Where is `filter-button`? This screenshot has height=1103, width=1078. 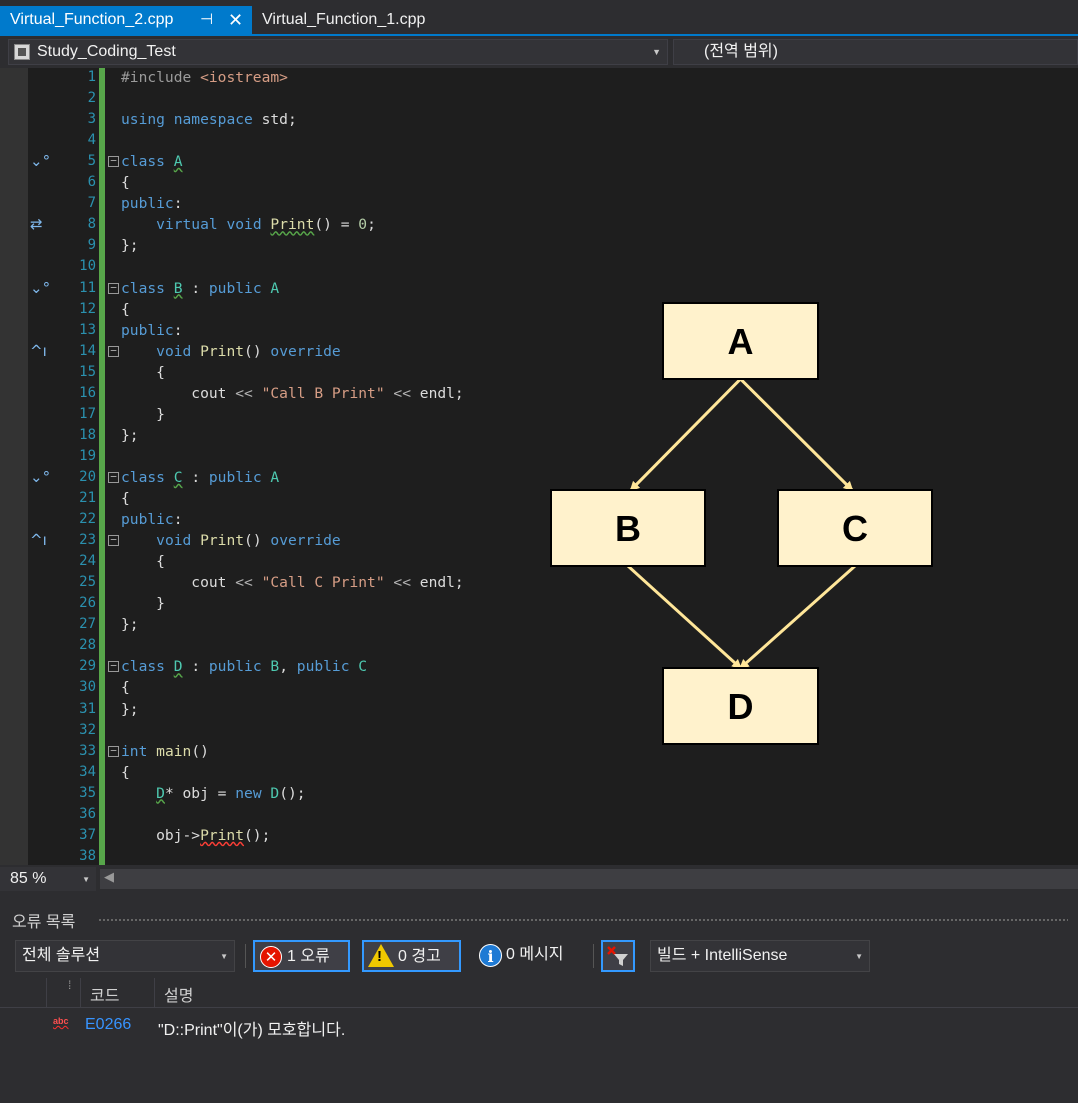
filter-button is located at coordinates (618, 956).